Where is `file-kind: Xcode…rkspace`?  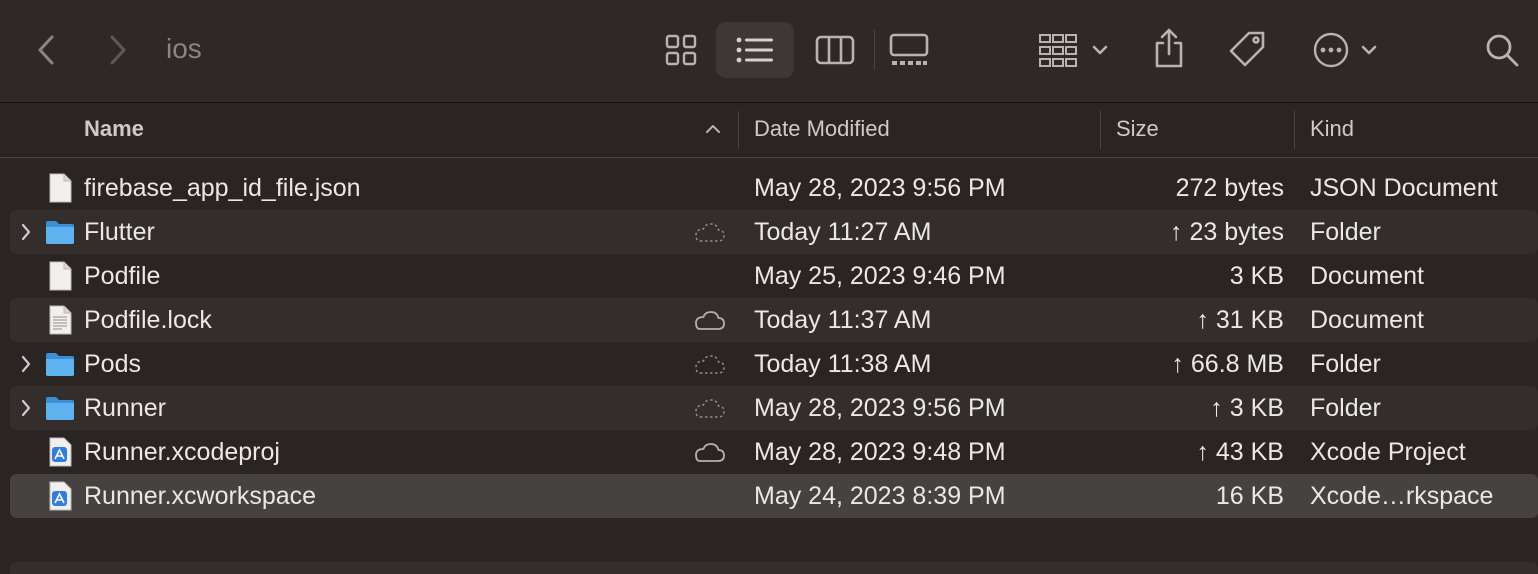
file-kind: Xcode…rkspace is located at coordinates (1402, 496).